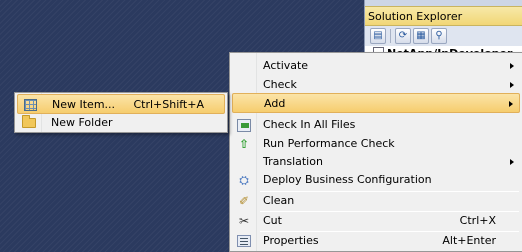 Image resolution: width=522 pixels, height=252 pixels. What do you see at coordinates (421, 36) in the screenshot?
I see `show-all-files-icon: ▦` at bounding box center [421, 36].